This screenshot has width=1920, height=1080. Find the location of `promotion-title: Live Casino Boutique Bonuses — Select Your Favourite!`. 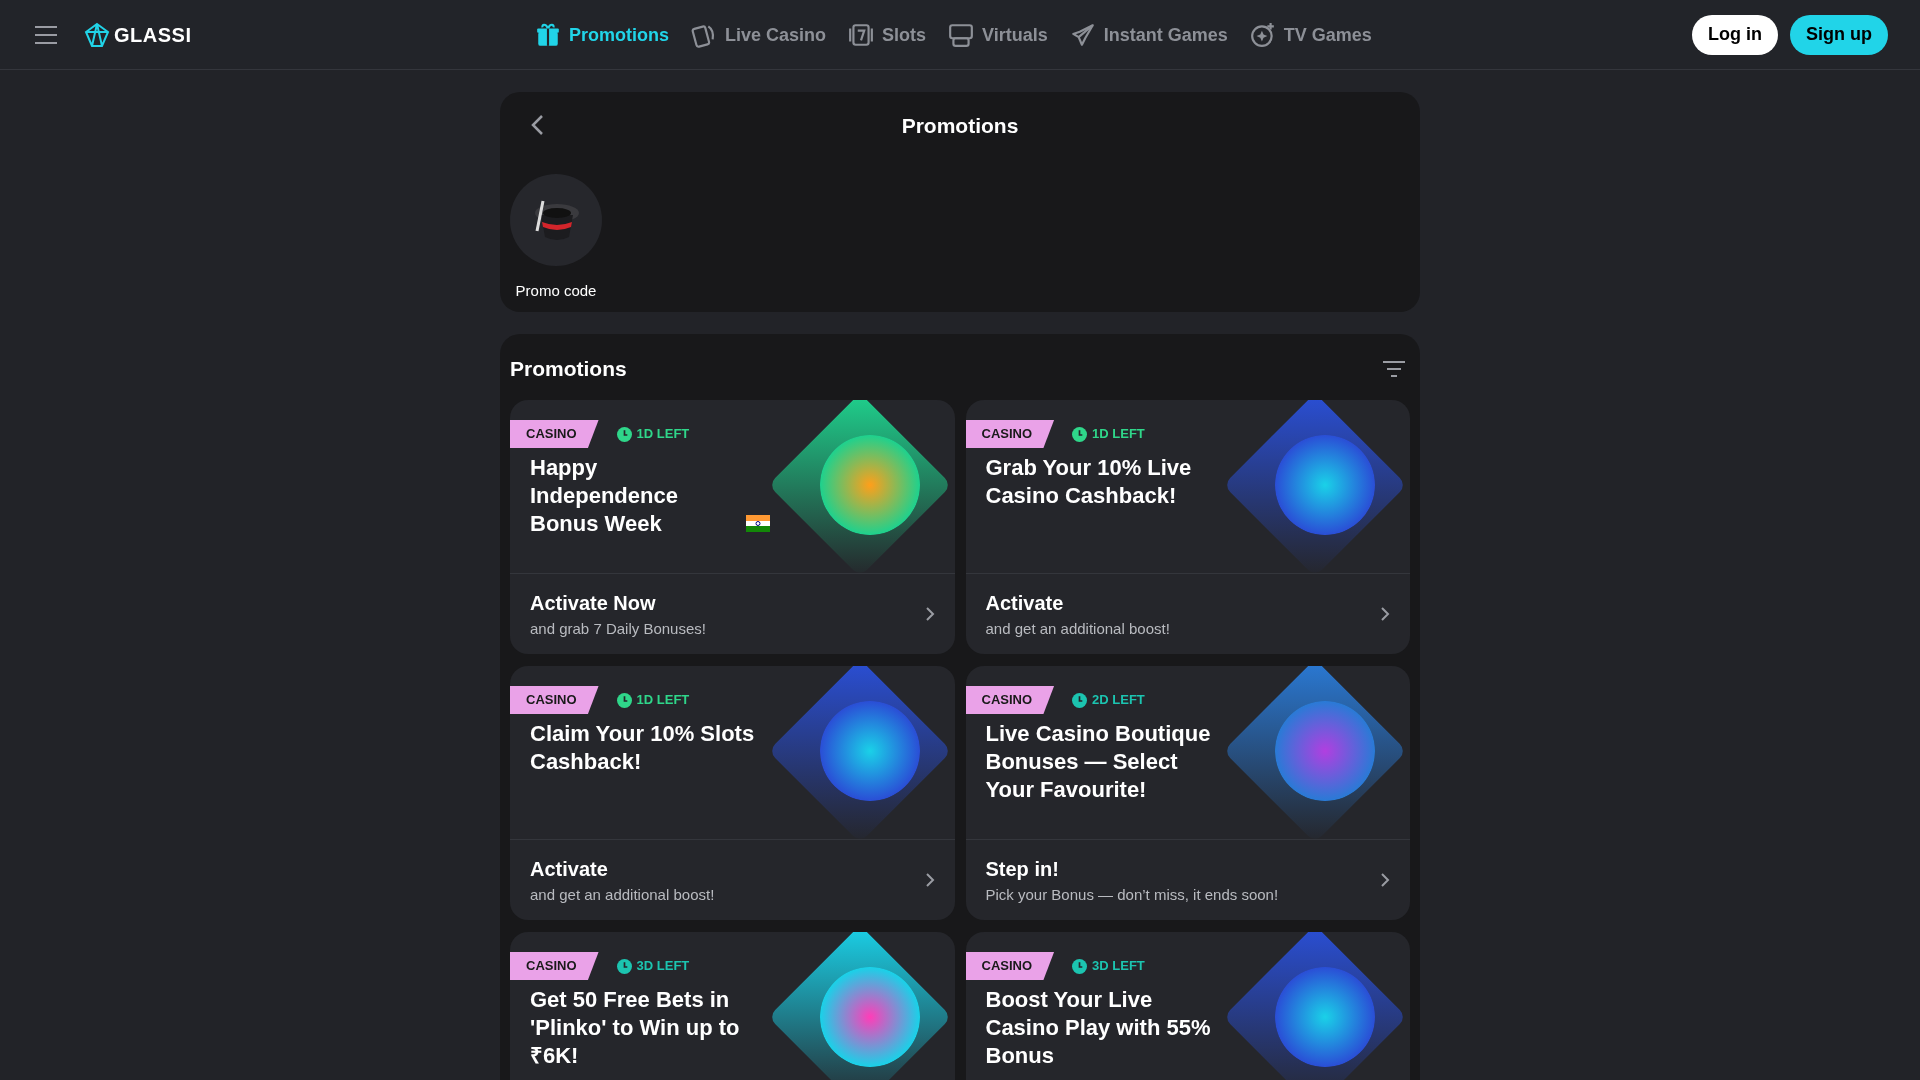

promotion-title: Live Casino Boutique Bonuses — Select Your Favourite! is located at coordinates (1098, 762).